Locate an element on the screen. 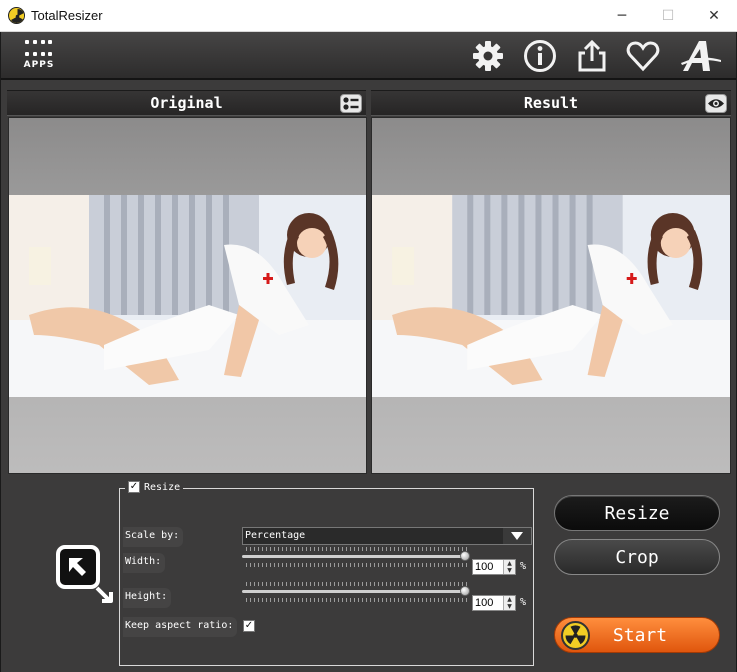 This screenshot has width=737, height=672. keep-aspect-label: Keep aspect ratio: is located at coordinates (180, 627).